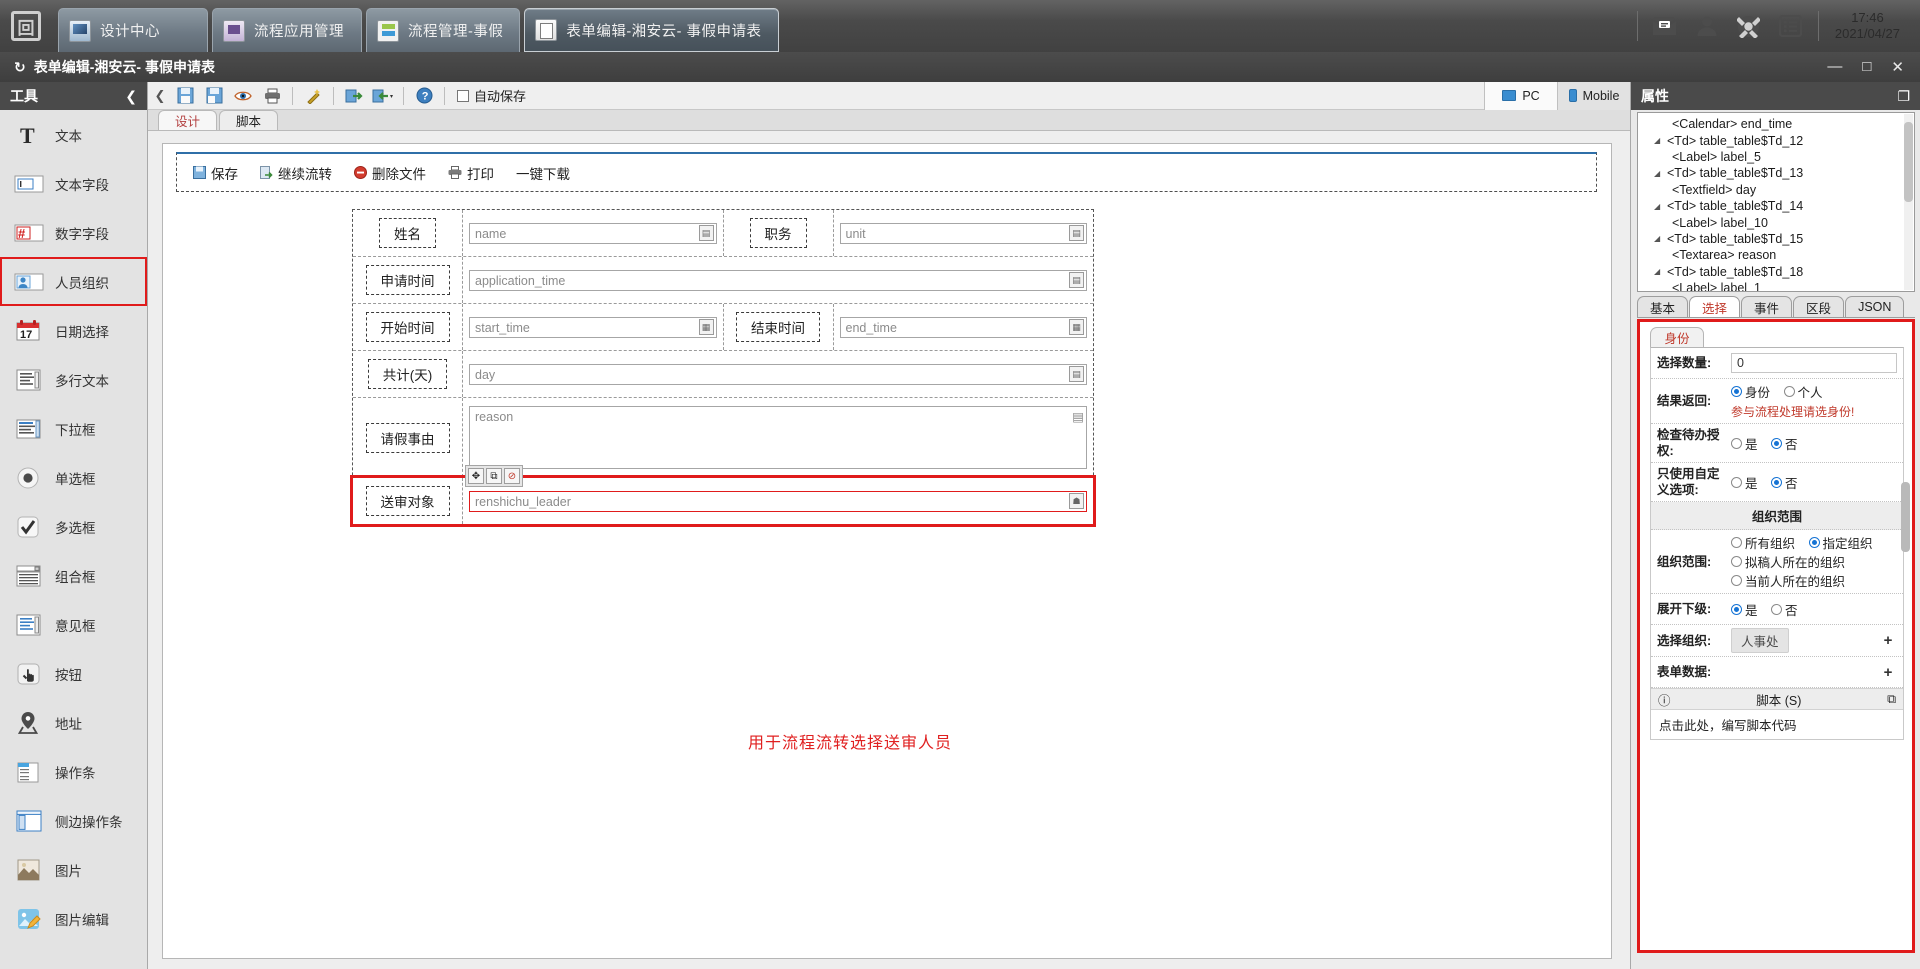  What do you see at coordinates (1750, 391) in the screenshot?
I see `radio-result-identity: 身份` at bounding box center [1750, 391].